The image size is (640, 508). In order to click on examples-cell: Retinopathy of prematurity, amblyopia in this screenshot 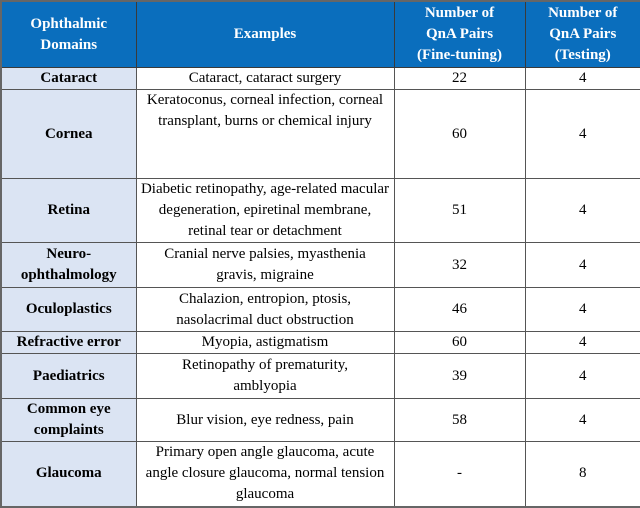, I will do `click(265, 376)`.